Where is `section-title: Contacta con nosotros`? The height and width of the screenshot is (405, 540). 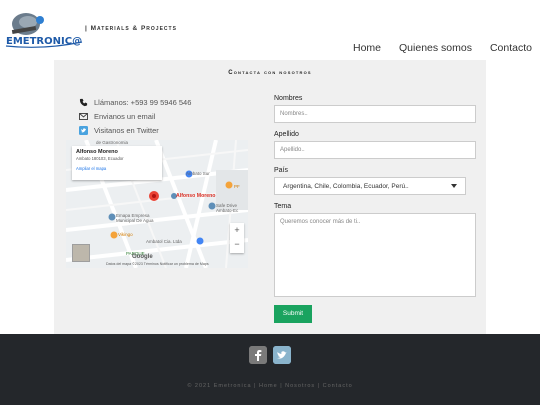
section-title: Contacta con nosotros is located at coordinates (270, 73).